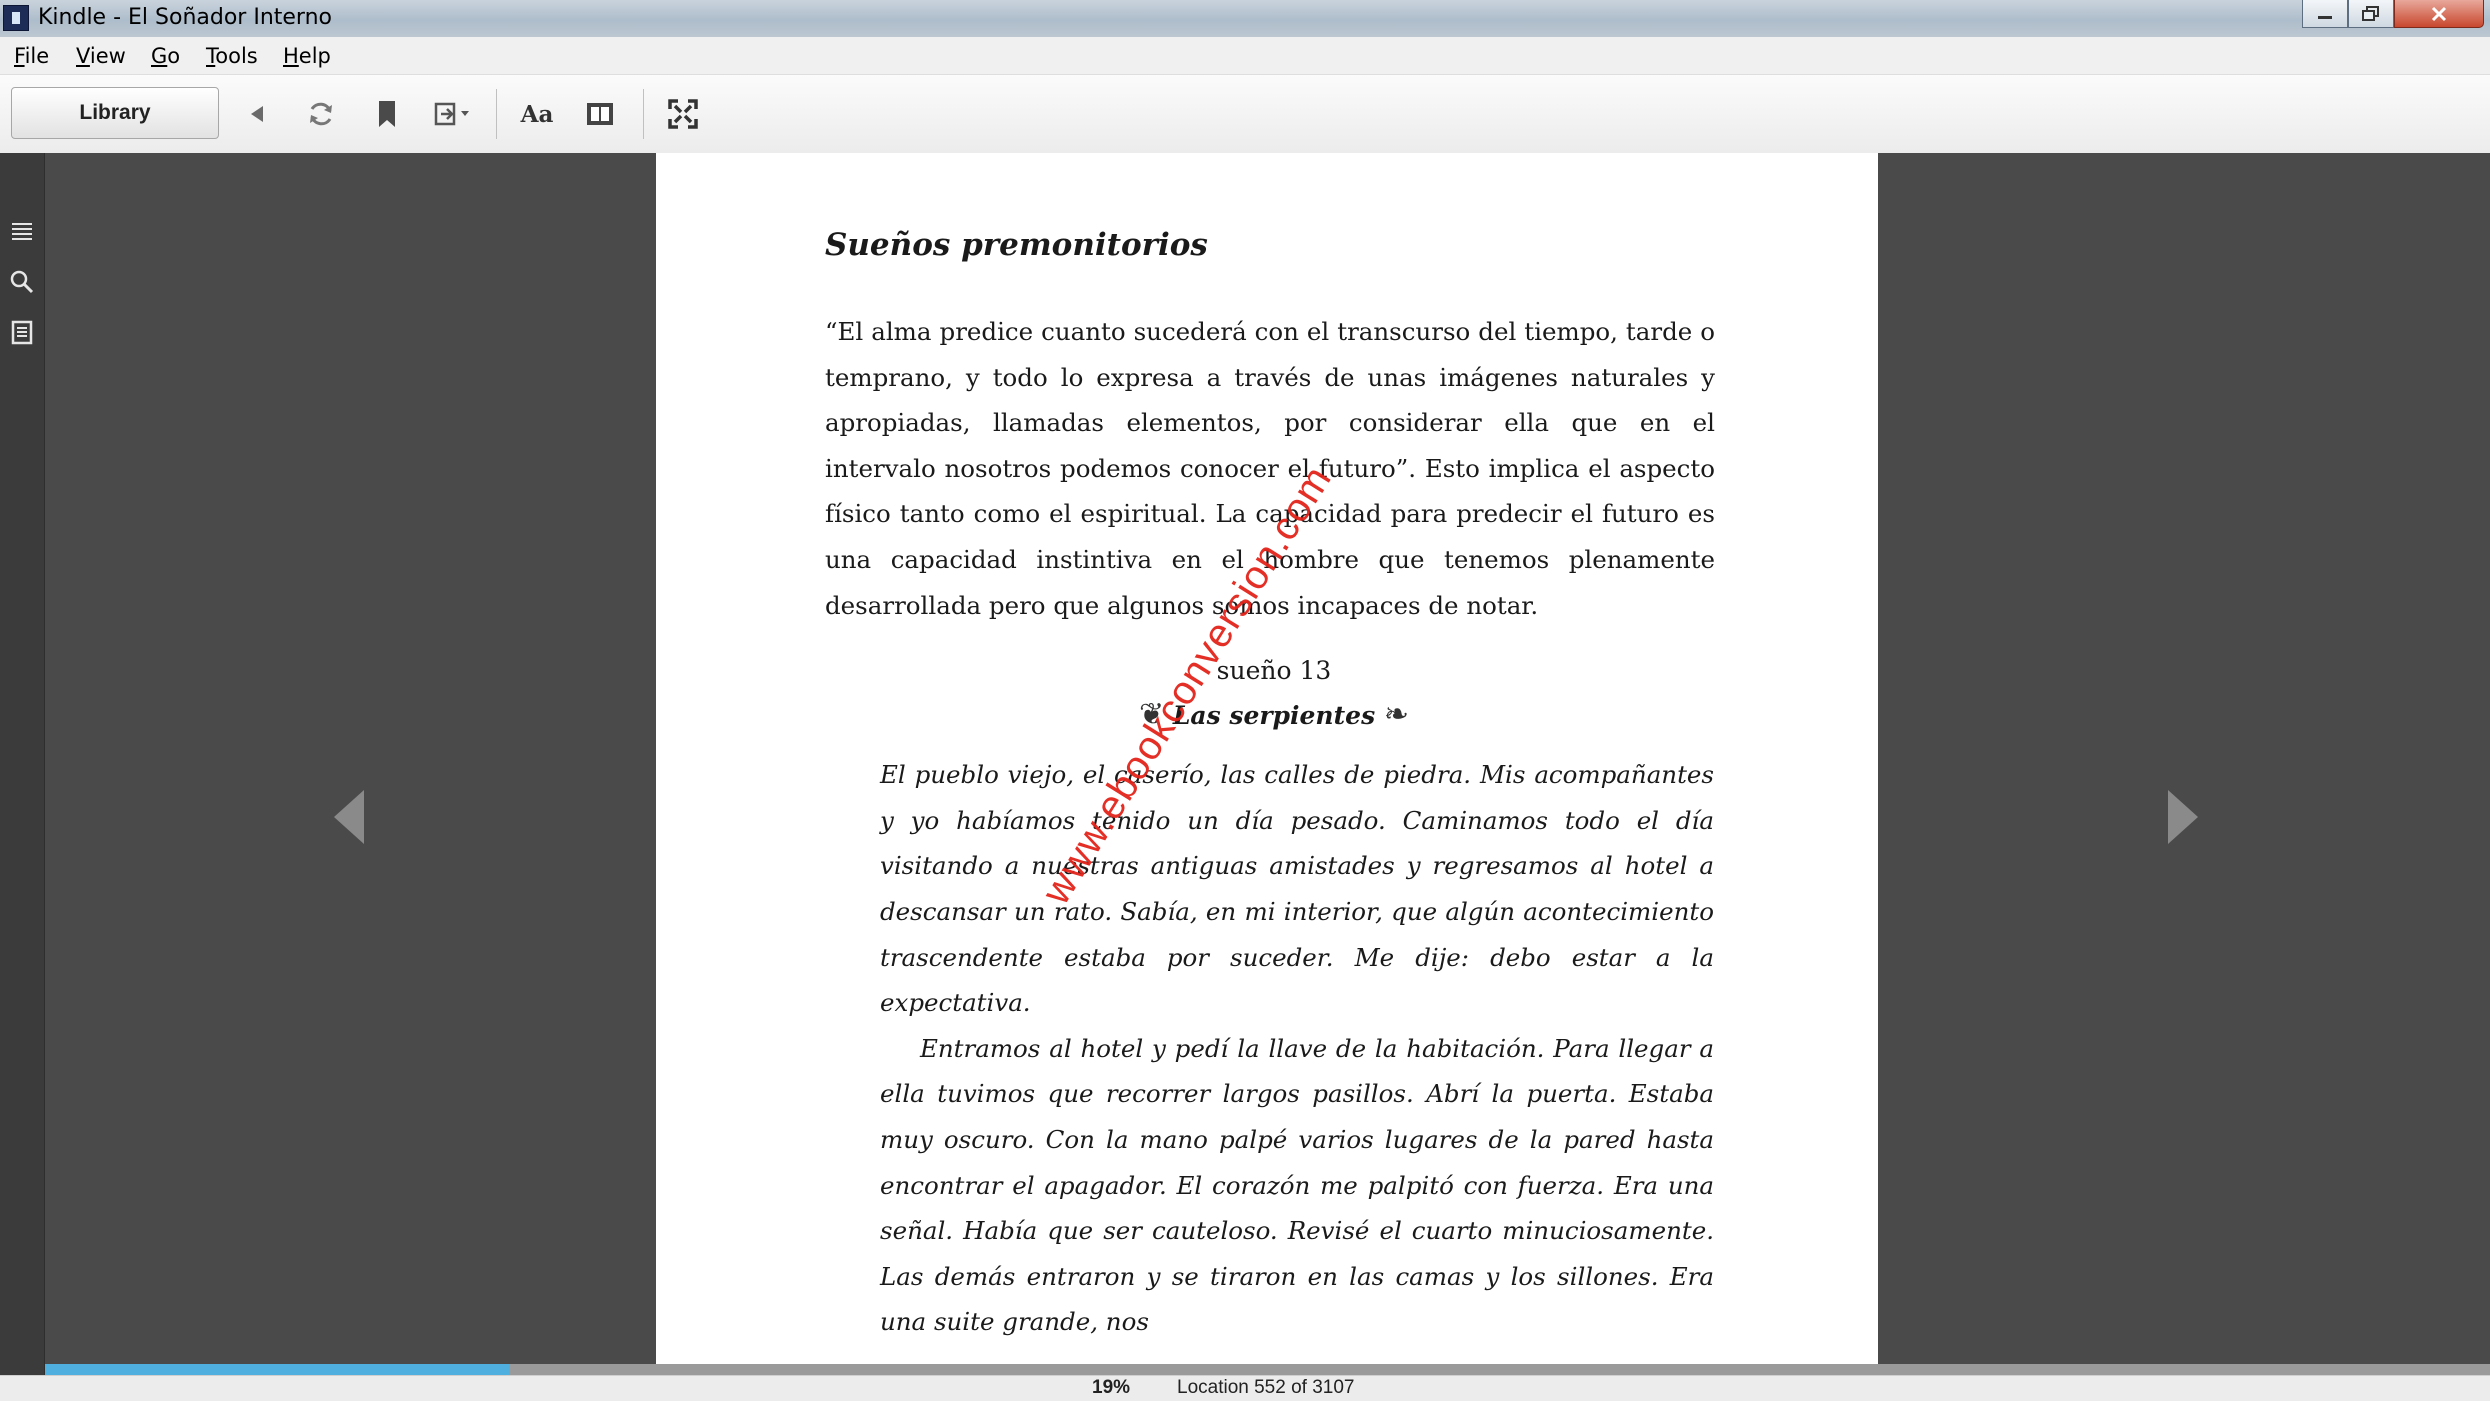  What do you see at coordinates (16, 18) in the screenshot?
I see `kindle-app-icon` at bounding box center [16, 18].